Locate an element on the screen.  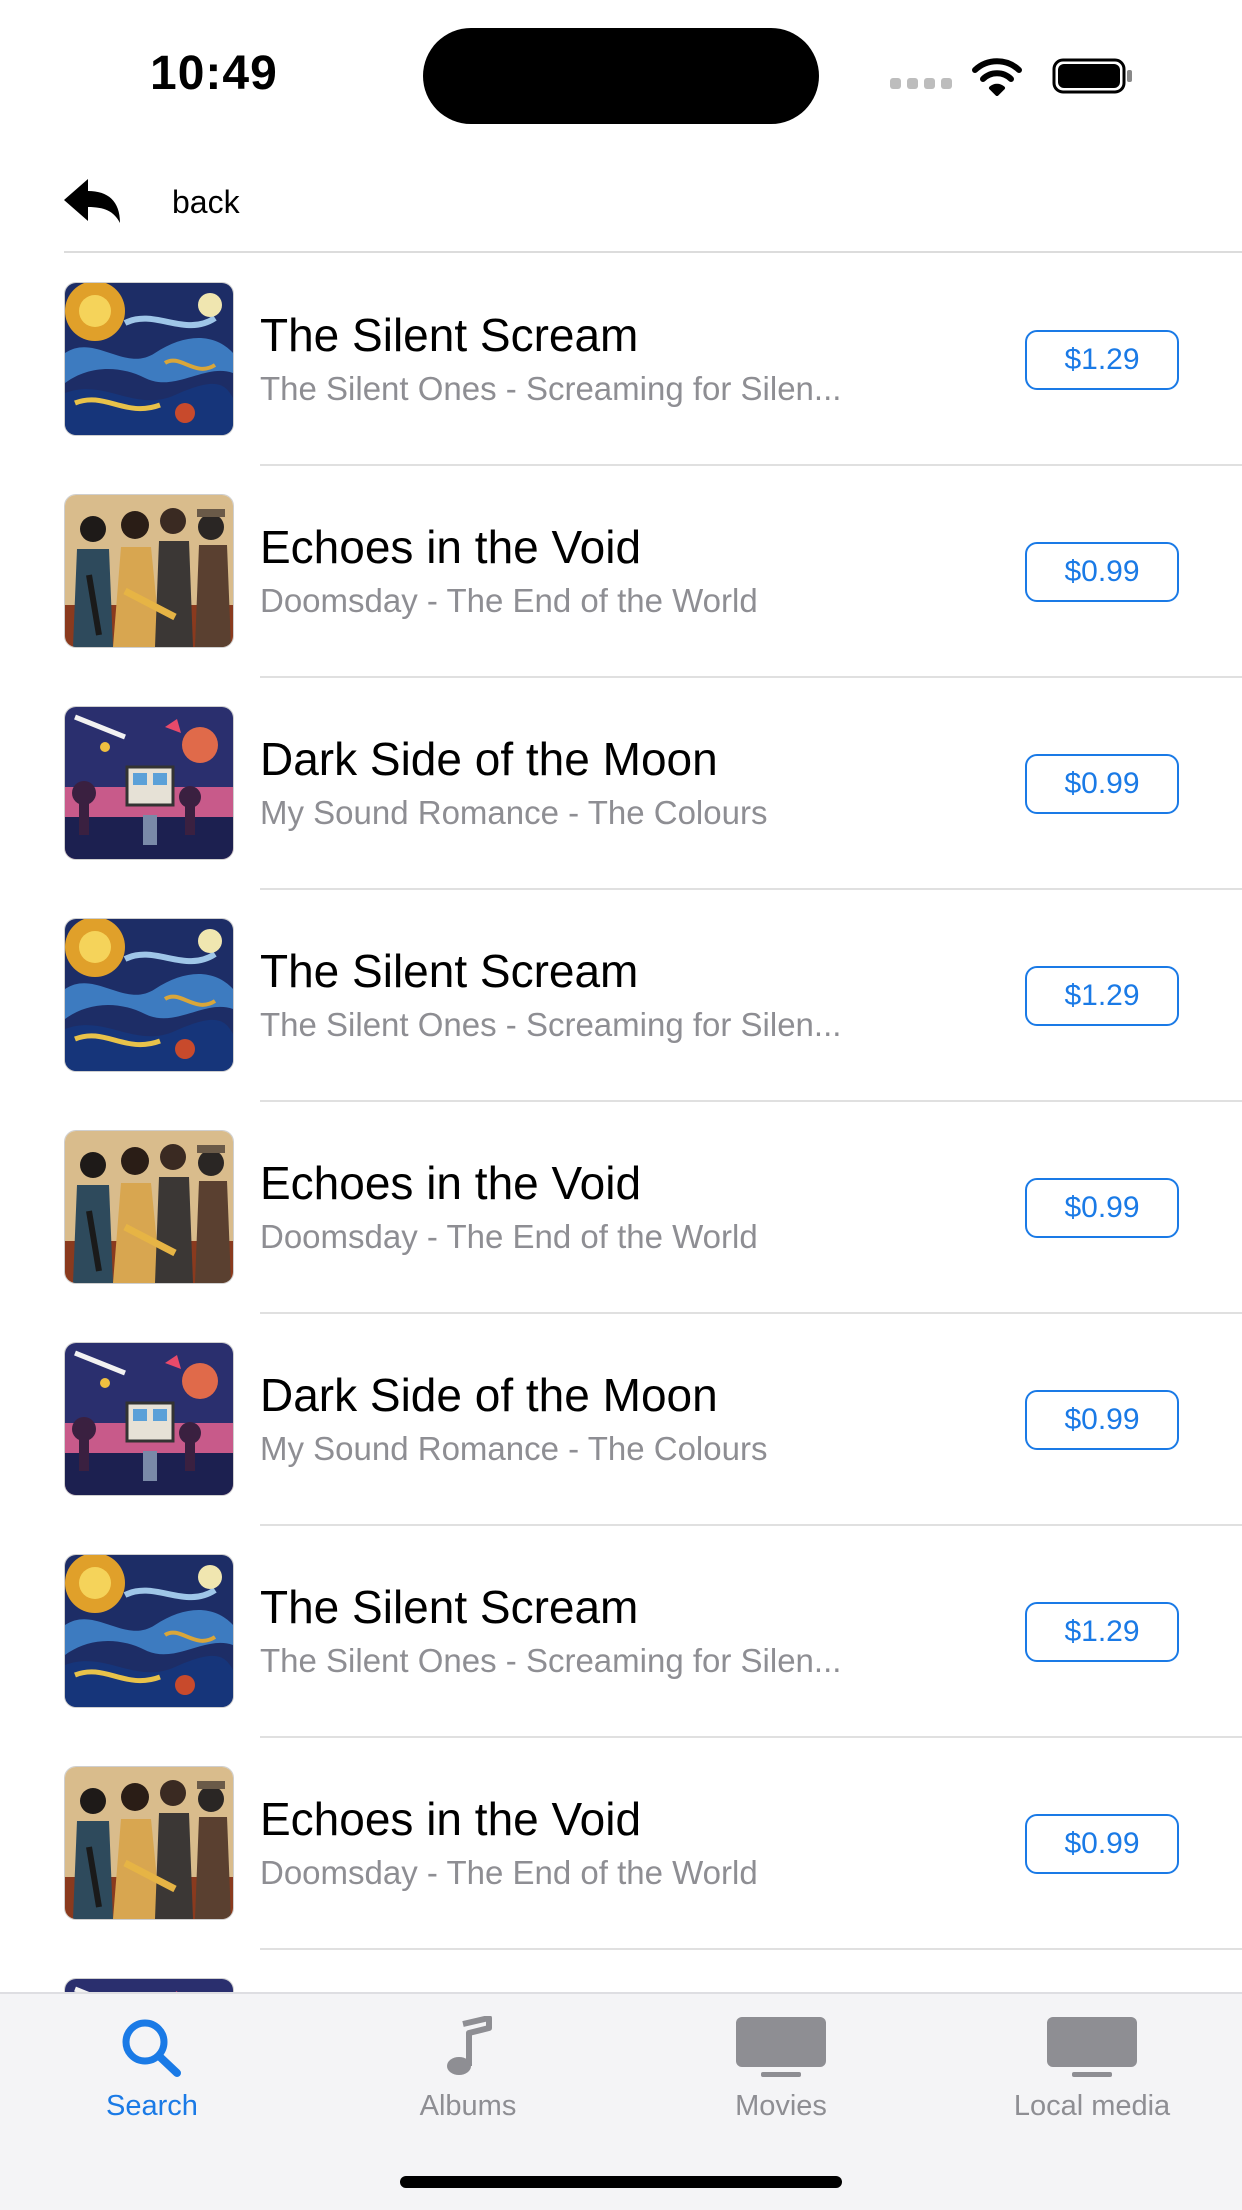
status-bar: 10:49 is located at coordinates (621, 75).